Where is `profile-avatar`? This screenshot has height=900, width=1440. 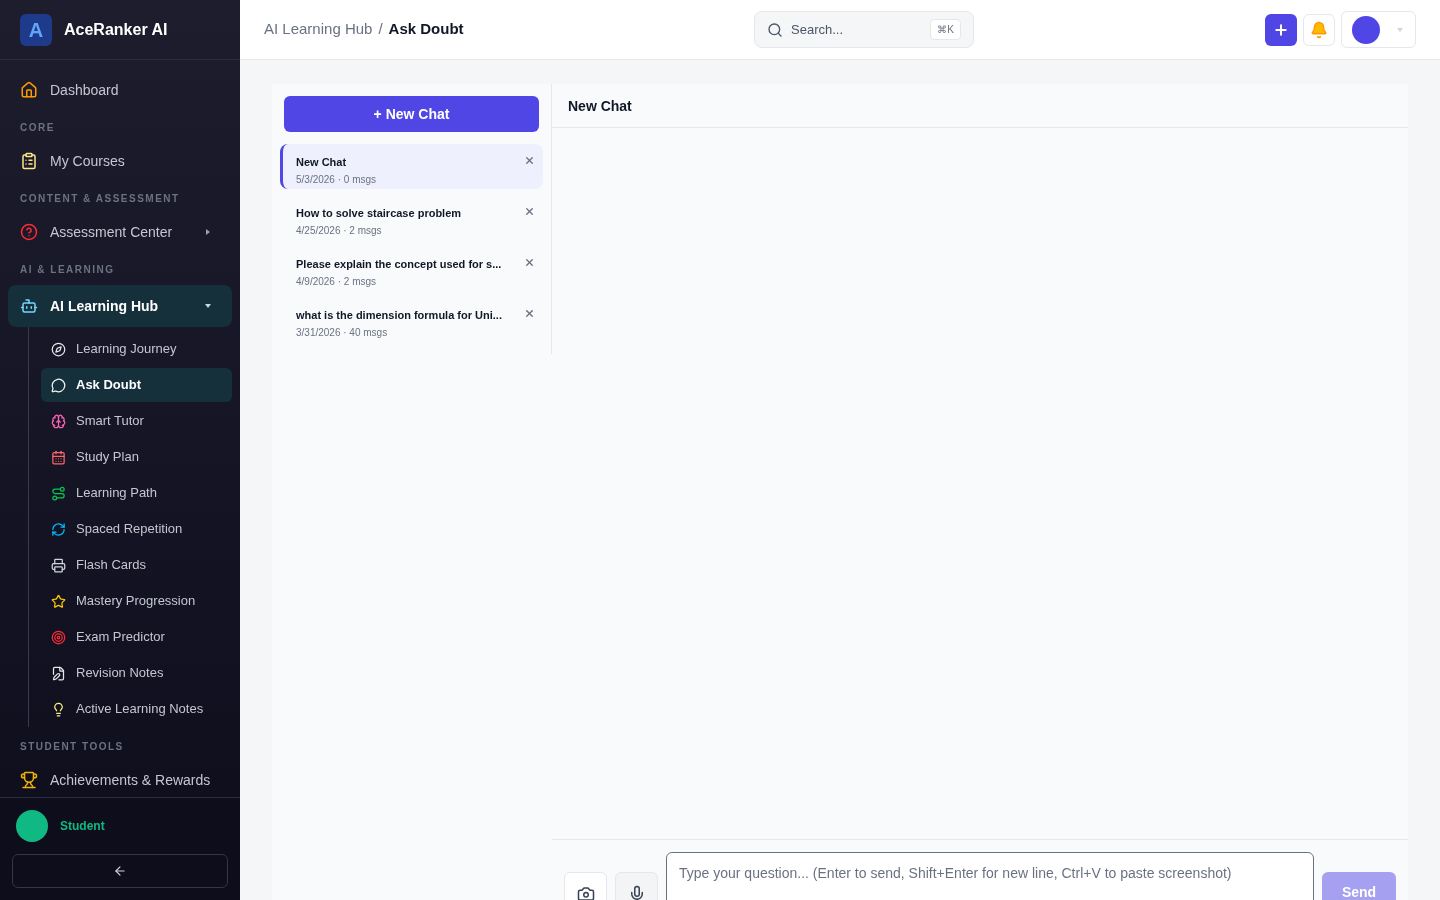 profile-avatar is located at coordinates (1366, 29).